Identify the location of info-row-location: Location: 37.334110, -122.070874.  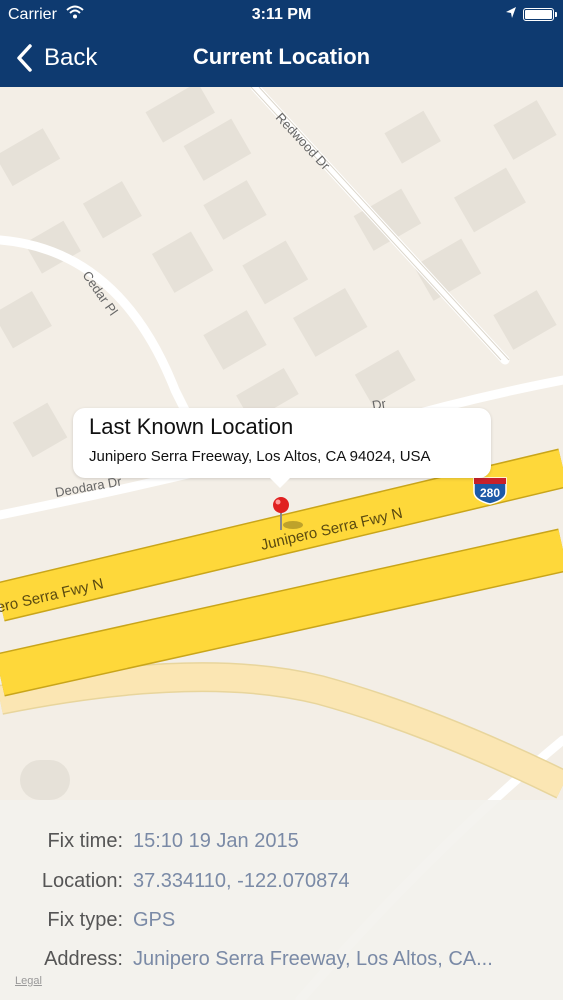
(281, 887).